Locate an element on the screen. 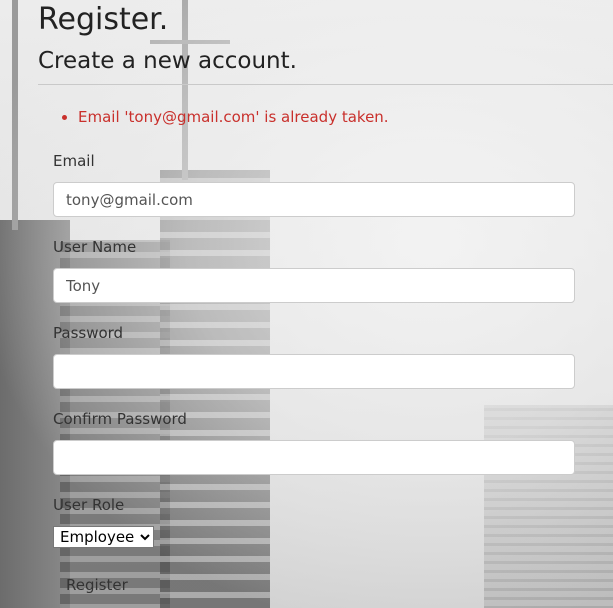  page-subtitle: Create a new account. is located at coordinates (167, 61).